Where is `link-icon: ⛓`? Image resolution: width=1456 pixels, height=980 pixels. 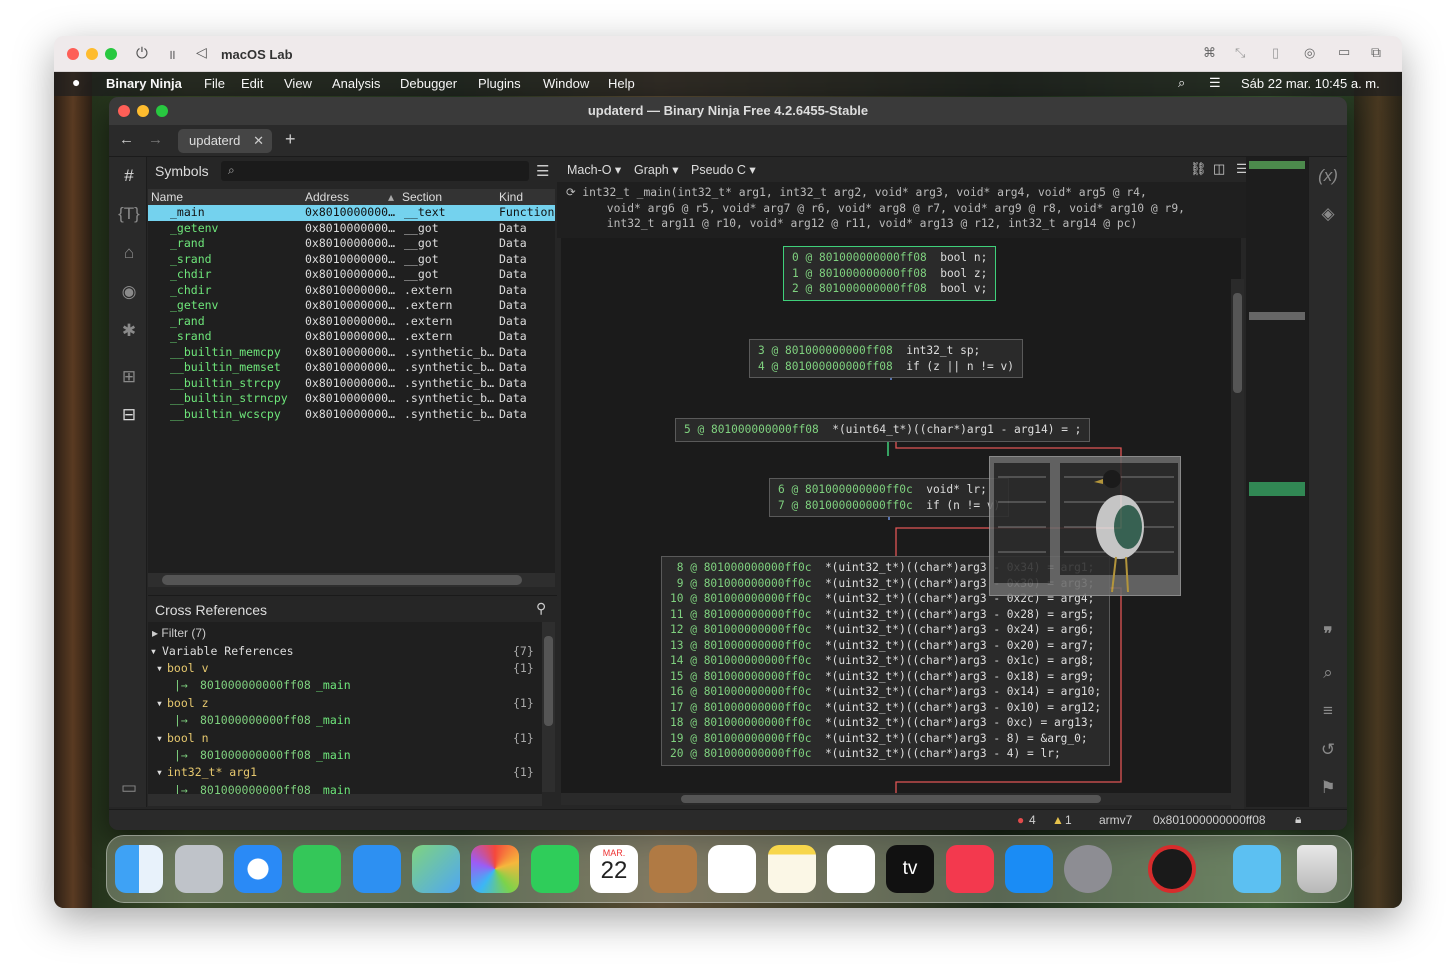
link-icon: ⛓ is located at coordinates (1198, 169).